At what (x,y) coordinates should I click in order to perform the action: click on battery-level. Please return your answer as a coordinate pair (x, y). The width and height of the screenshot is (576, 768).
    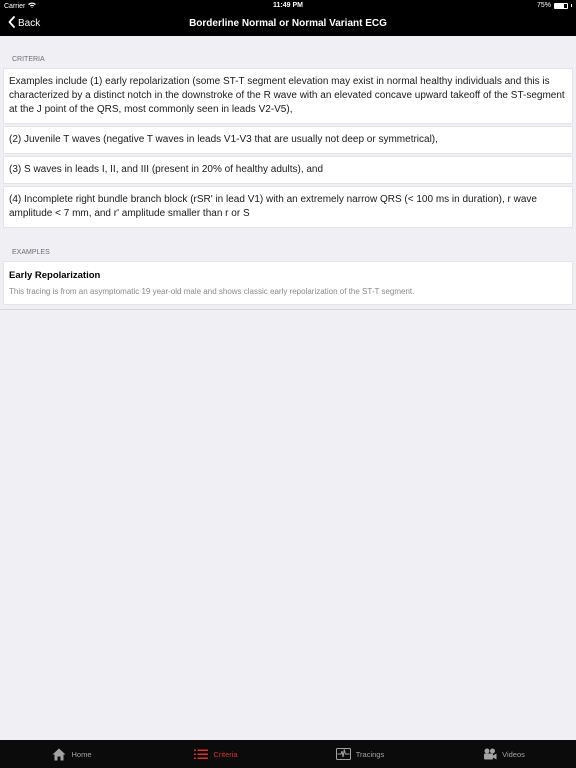
    Looking at the image, I should click on (559, 5).